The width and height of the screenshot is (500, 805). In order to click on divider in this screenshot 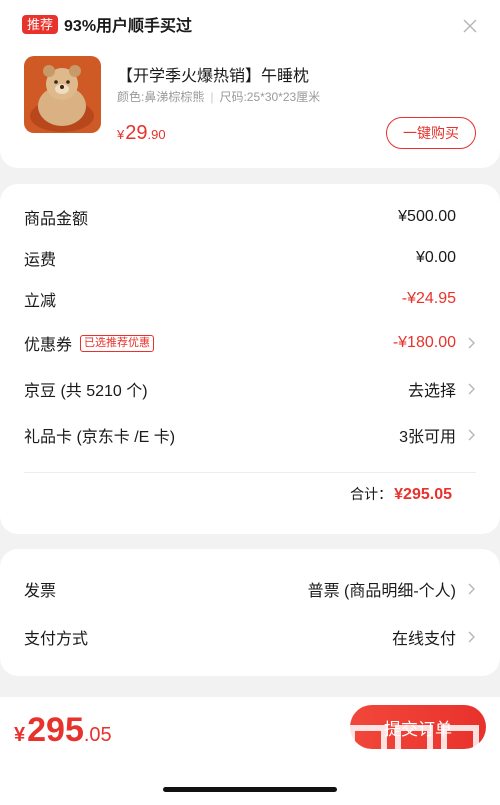, I will do `click(250, 472)`.